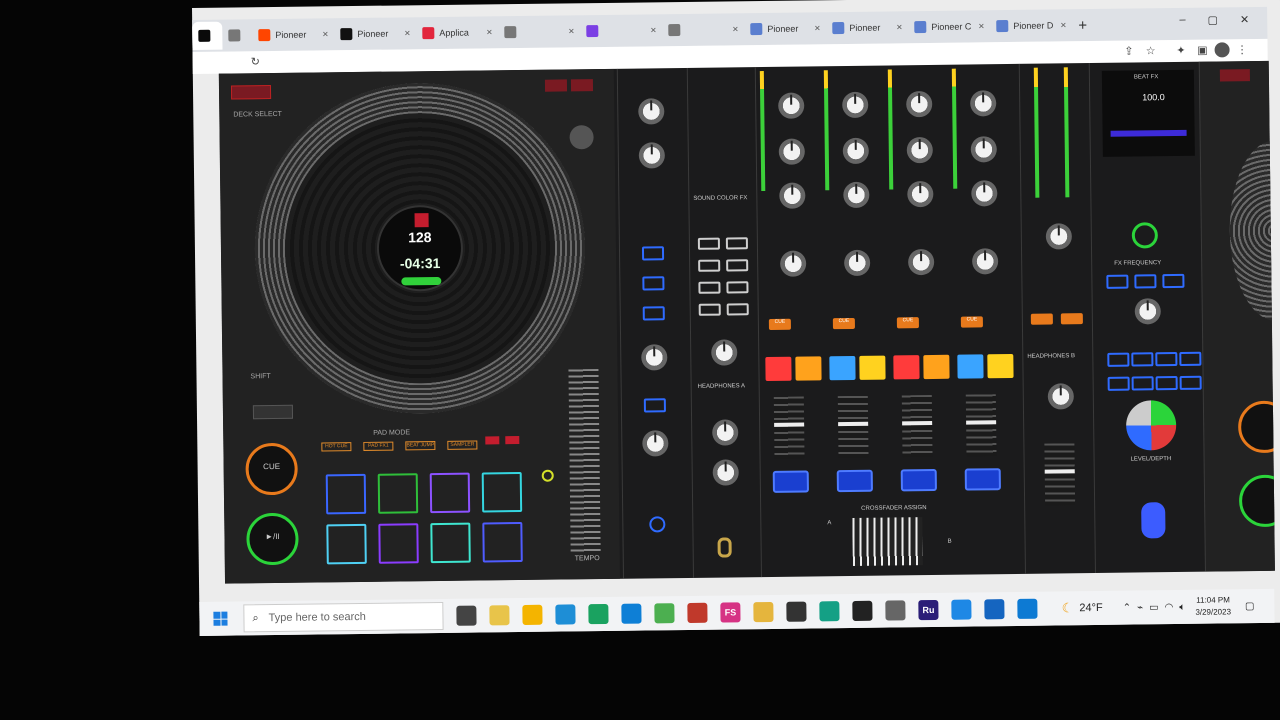 This screenshot has width=1280, height=720. Describe the element at coordinates (251, 92) in the screenshot. I see `deck-select-button` at that location.